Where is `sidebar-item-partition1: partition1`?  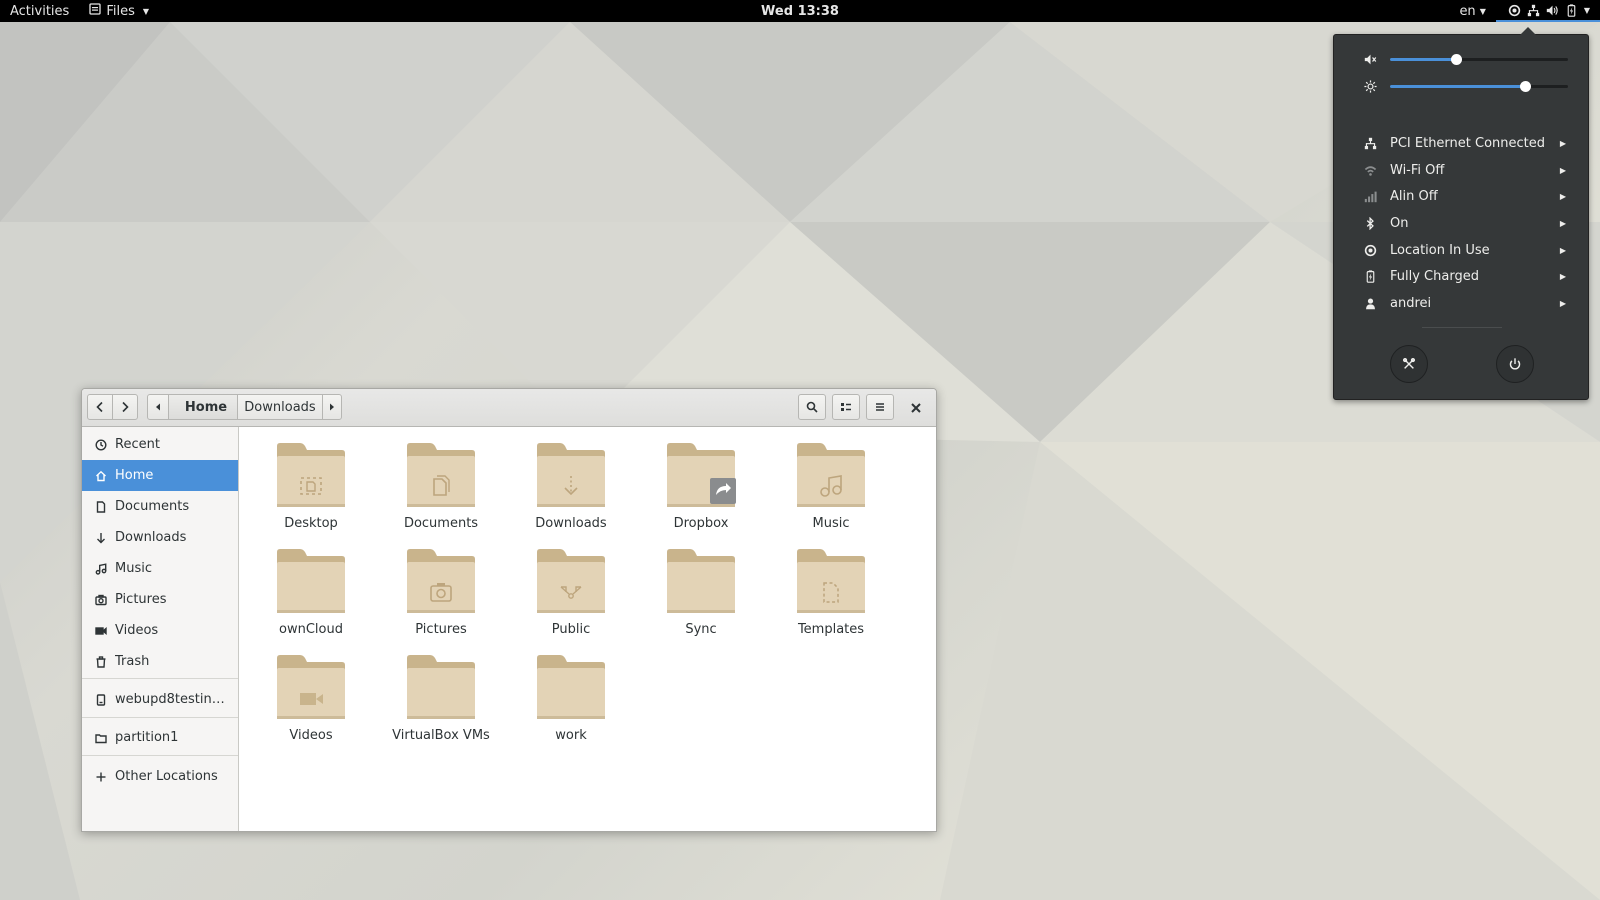 sidebar-item-partition1: partition1 is located at coordinates (160, 737).